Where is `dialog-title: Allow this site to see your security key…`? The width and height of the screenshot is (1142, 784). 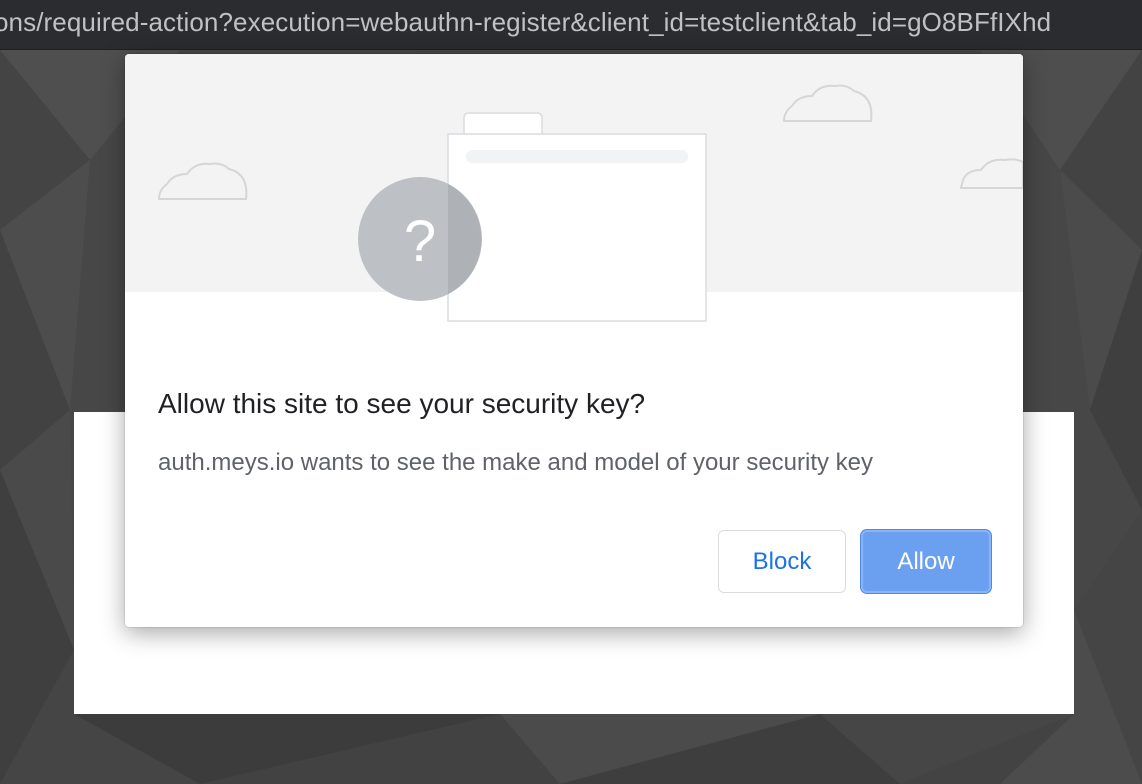
dialog-title: Allow this site to see your security key… is located at coordinates (402, 403).